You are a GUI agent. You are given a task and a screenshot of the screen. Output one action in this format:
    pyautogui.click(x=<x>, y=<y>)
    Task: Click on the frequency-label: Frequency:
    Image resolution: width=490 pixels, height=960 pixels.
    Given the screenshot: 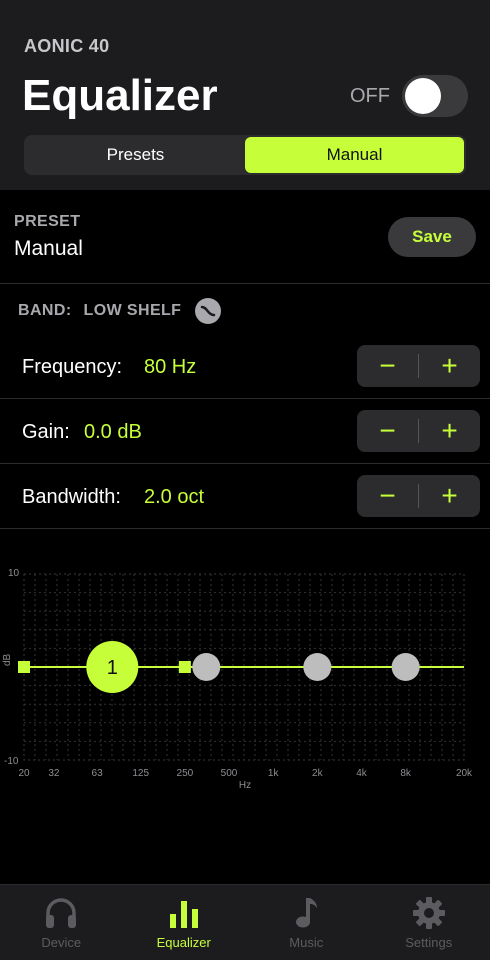 What is the action you would take?
    pyautogui.click(x=72, y=367)
    